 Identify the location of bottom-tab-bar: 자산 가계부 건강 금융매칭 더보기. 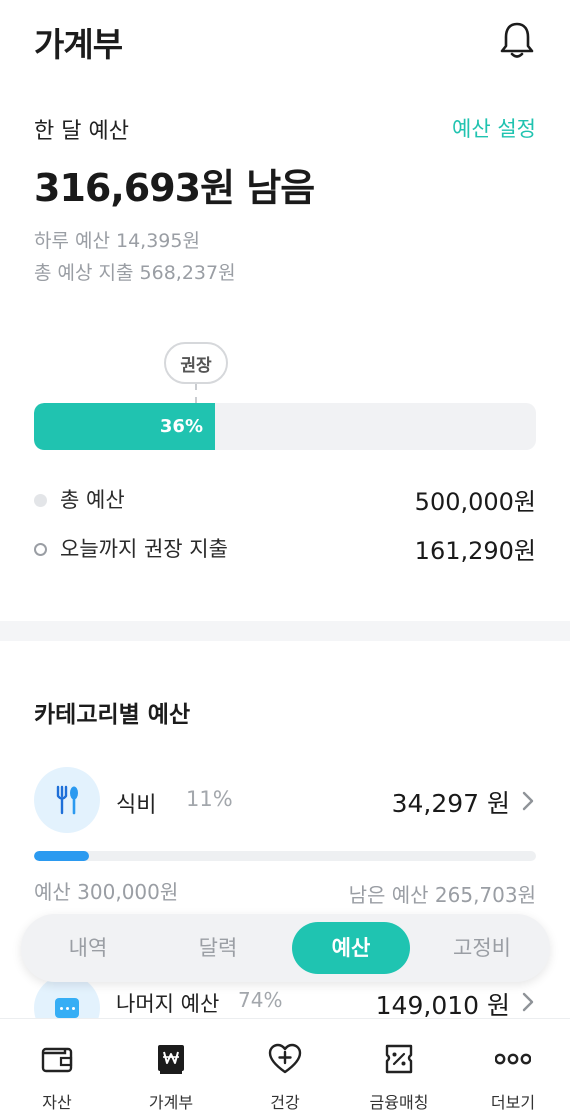
(285, 1069).